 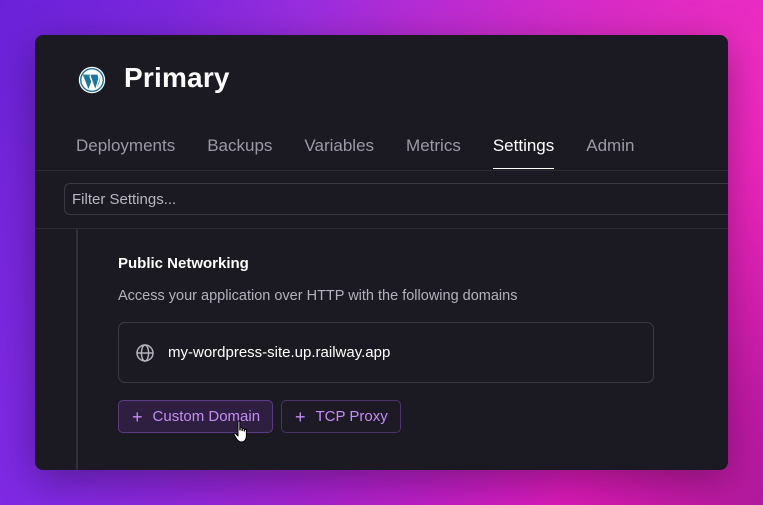 I want to click on domain-url: my-wordpress-site.up.railway.app, so click(x=279, y=352).